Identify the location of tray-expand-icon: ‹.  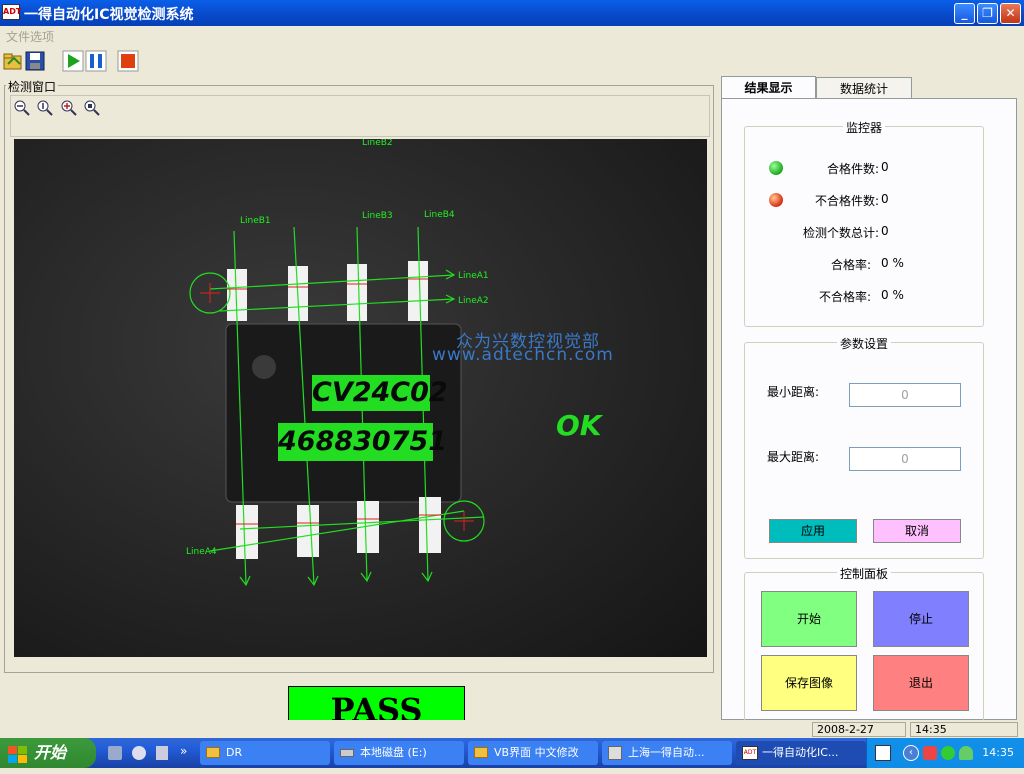
(911, 753).